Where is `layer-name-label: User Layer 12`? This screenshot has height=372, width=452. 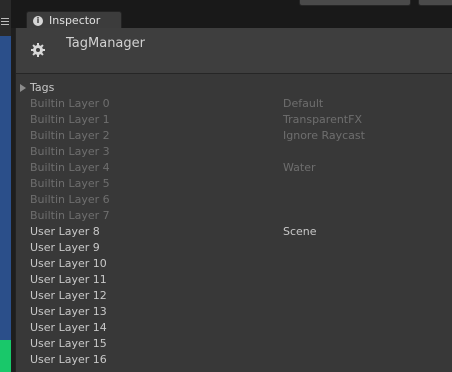
layer-name-label: User Layer 12 is located at coordinates (68, 295).